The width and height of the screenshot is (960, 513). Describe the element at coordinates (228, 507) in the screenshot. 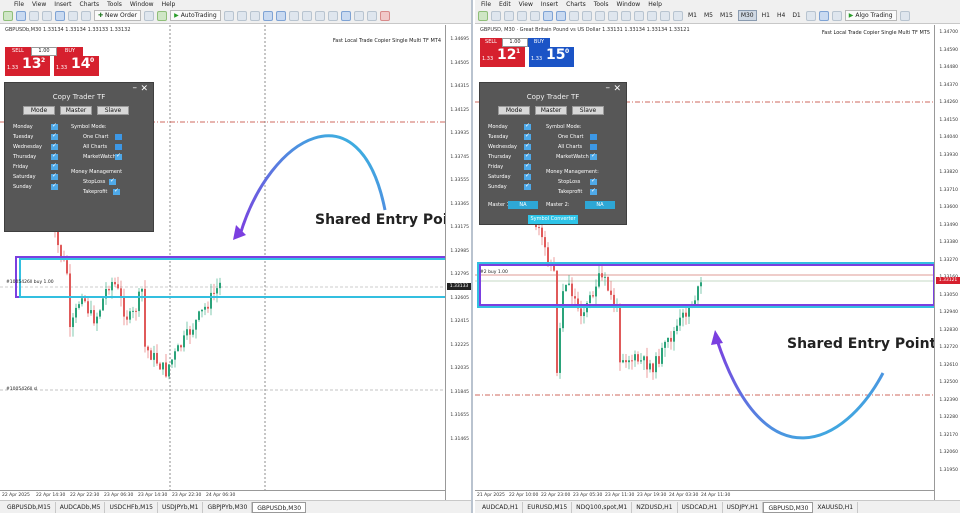

I see `chart-tab: GBPJPYb,M30` at that location.